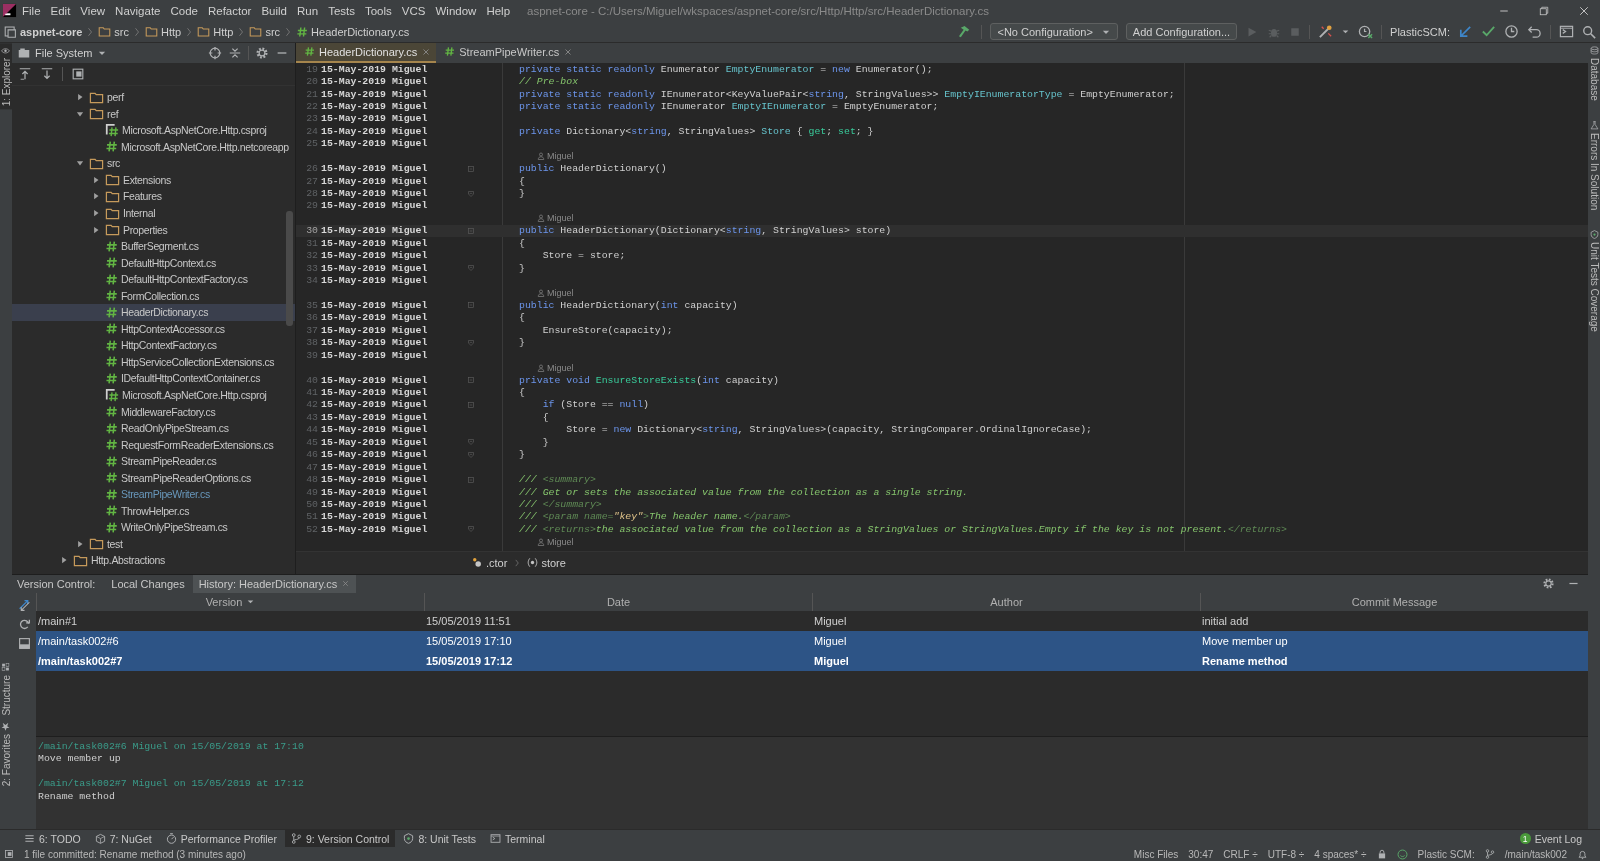 The image size is (1600, 861). Describe the element at coordinates (6, 689) in the screenshot. I see `tool-window-tab: Structure` at that location.